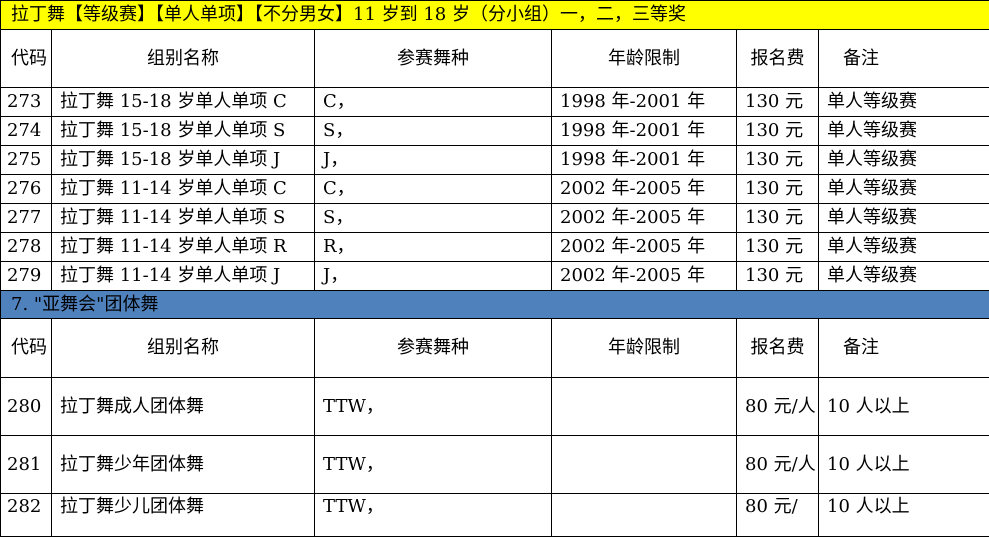  What do you see at coordinates (183, 247) in the screenshot?
I see `row-group-name: 拉丁舞 11-14 岁单人单项 R` at bounding box center [183, 247].